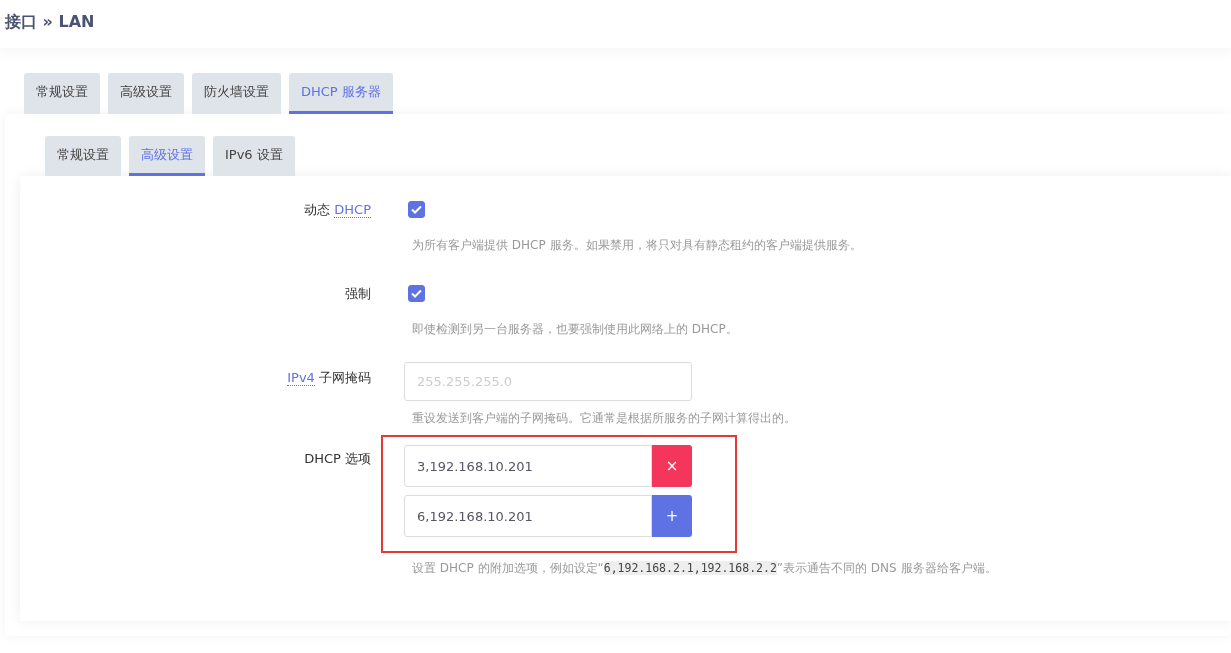  What do you see at coordinates (704, 568) in the screenshot?
I see `help-text: 设置 DHCP 的附加选项，例如设定“6,192.168.2.1,192.168.2.2”表示通告不同的 DNS 服务器给客户端。` at bounding box center [704, 568].